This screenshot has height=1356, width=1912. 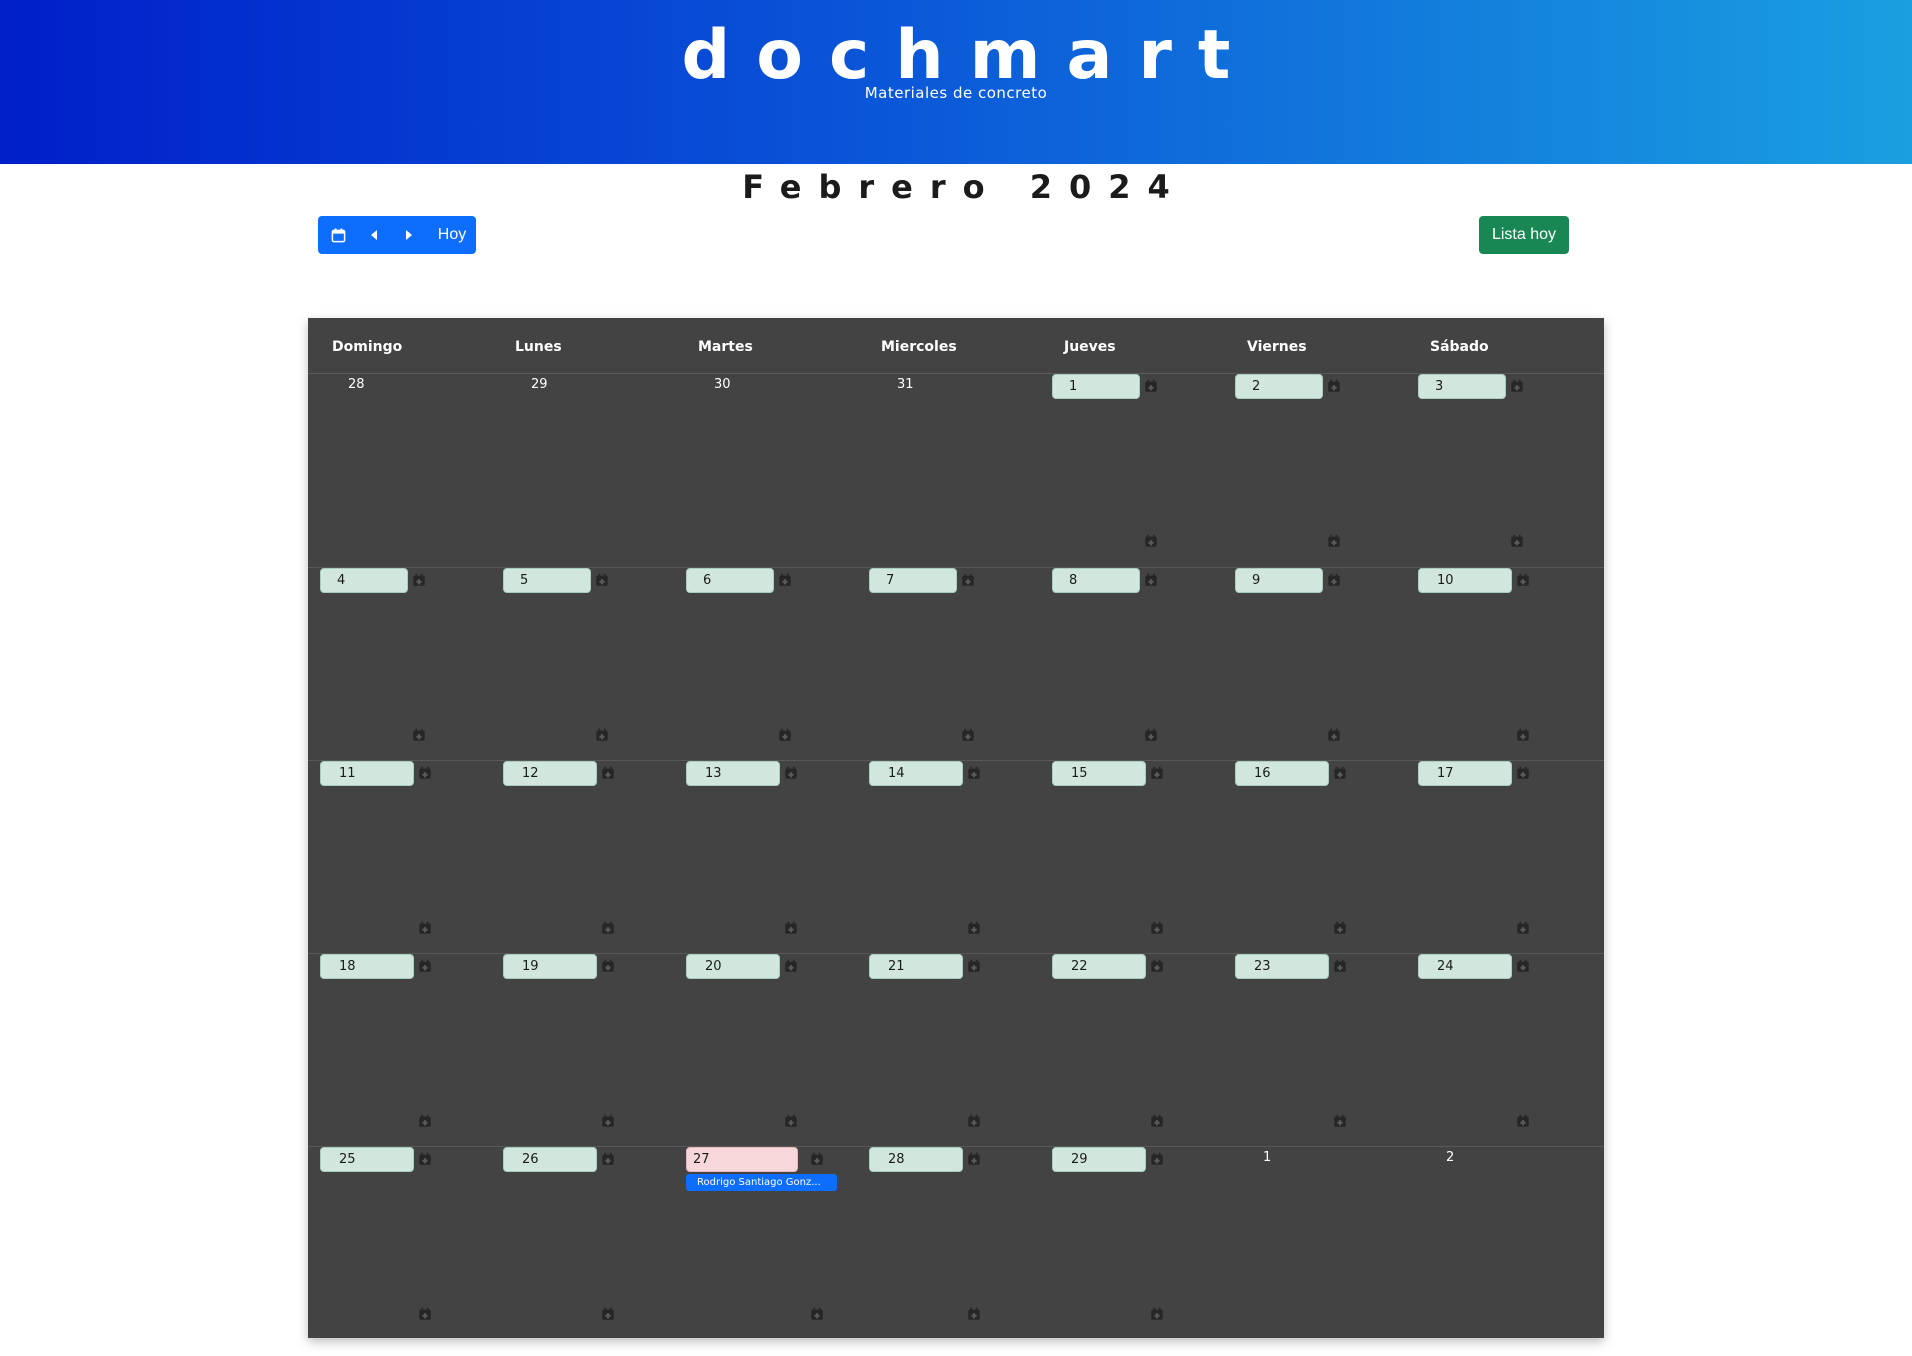 I want to click on today-day-number: 27, so click(x=742, y=1159).